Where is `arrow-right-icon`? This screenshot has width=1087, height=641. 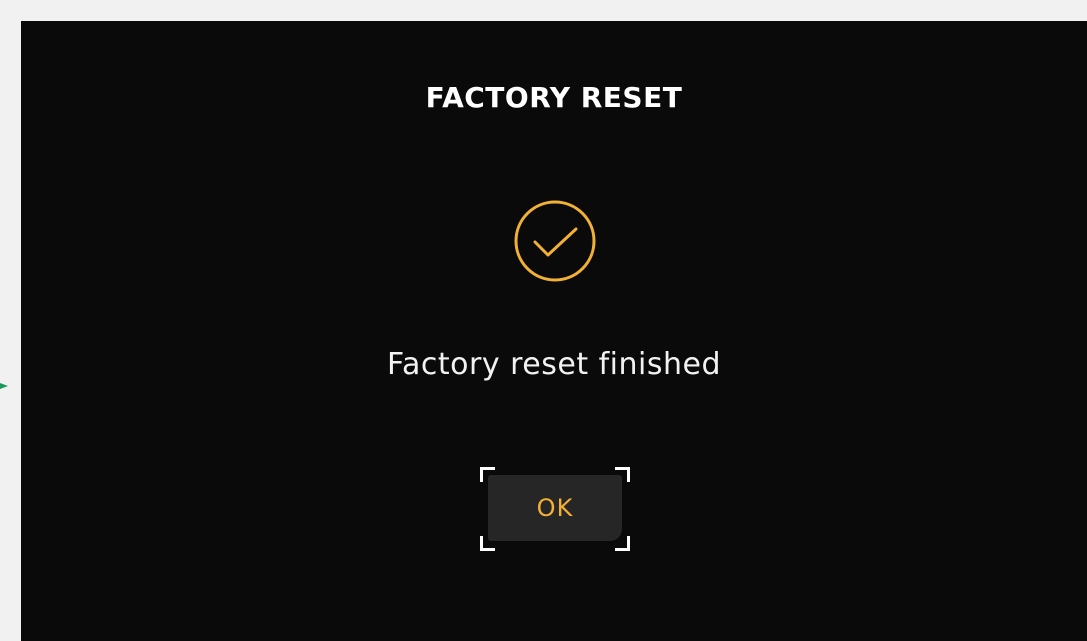 arrow-right-icon is located at coordinates (4, 386).